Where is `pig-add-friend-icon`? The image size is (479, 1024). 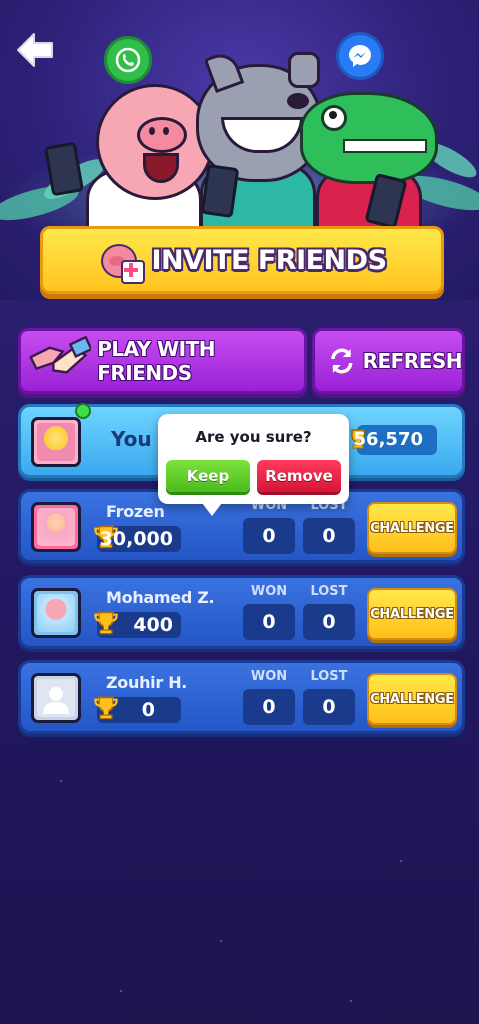
pig-add-friend-icon is located at coordinates (121, 261).